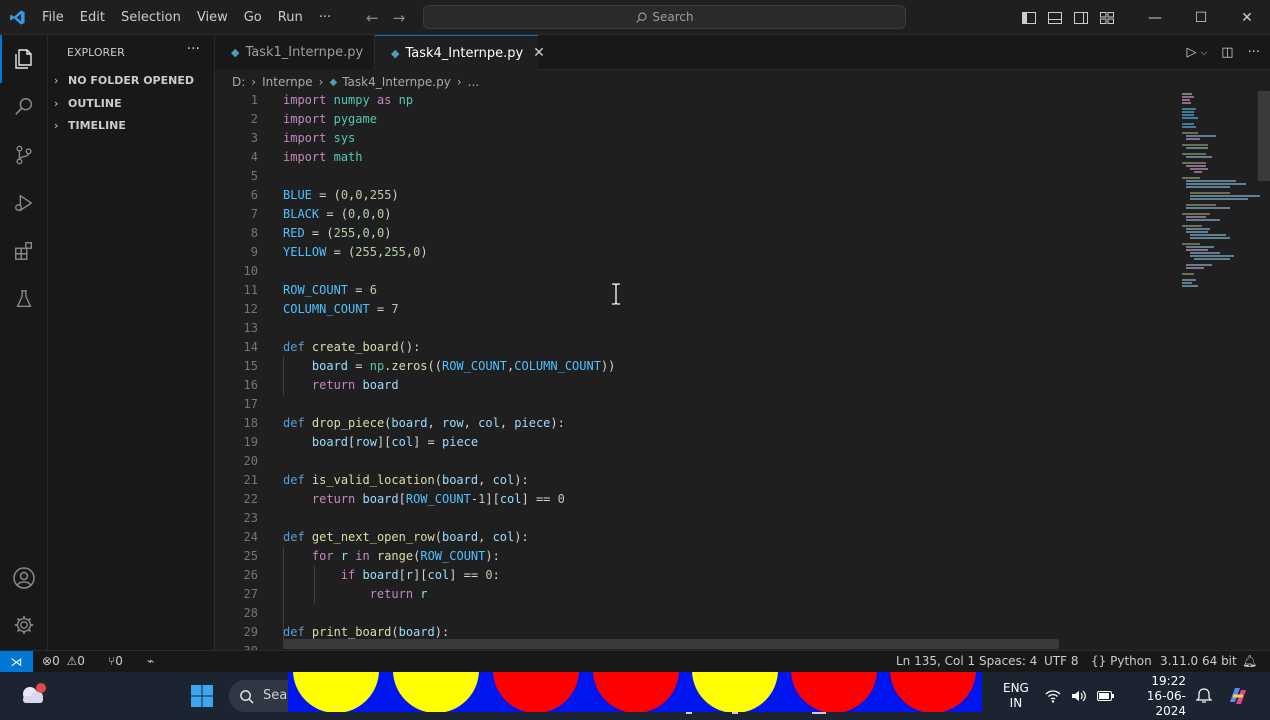 Image resolution: width=1270 pixels, height=720 pixels. I want to click on encoding: UTF 8, so click(1061, 661).